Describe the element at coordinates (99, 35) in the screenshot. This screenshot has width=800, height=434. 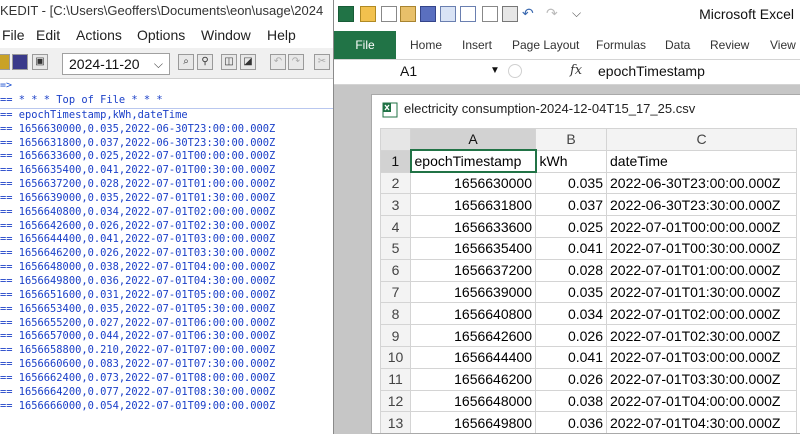
I see `menu-actions: Actions` at that location.